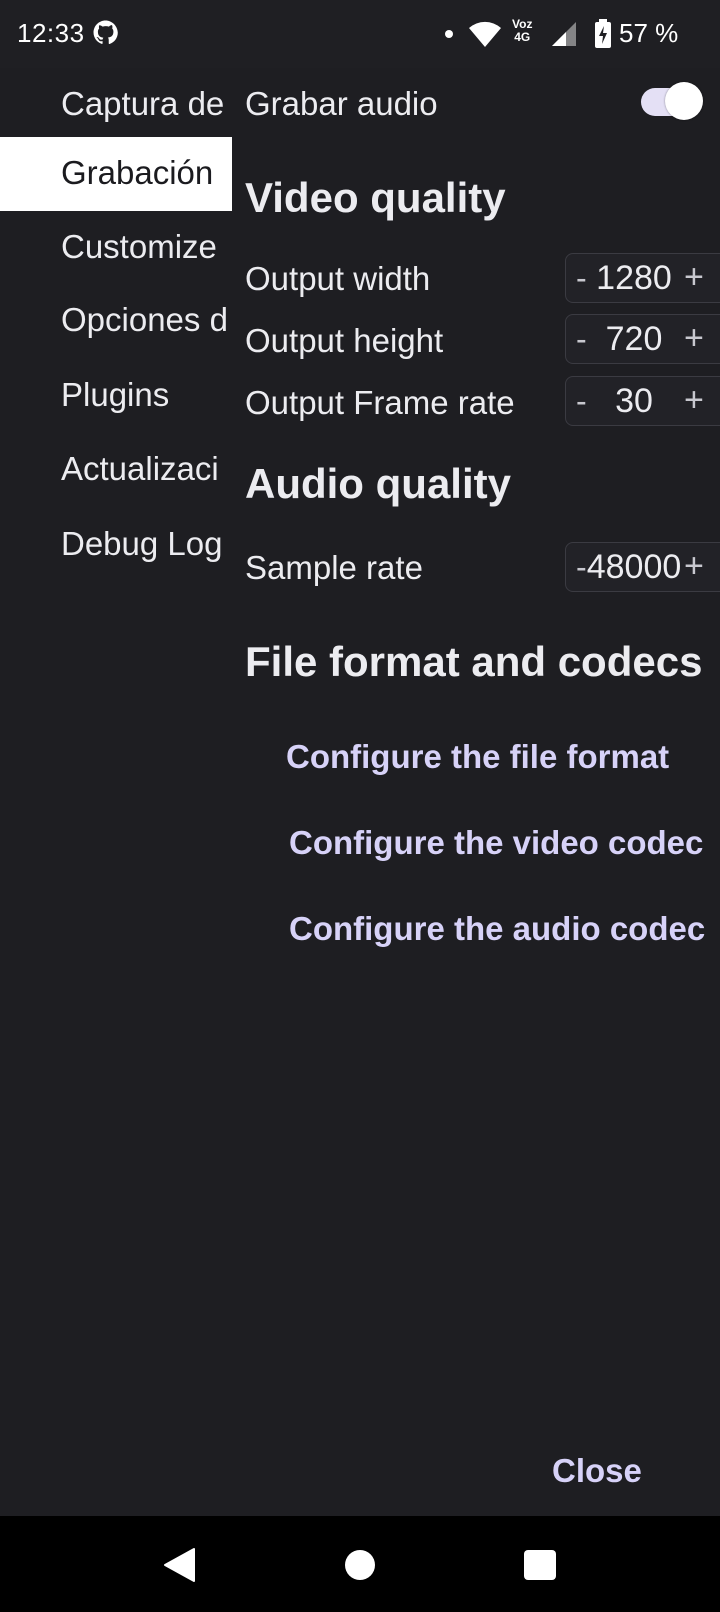 The width and height of the screenshot is (720, 1612). What do you see at coordinates (360, 34) in the screenshot?
I see `status-bar: 12:33 Voz 4G 57 %` at bounding box center [360, 34].